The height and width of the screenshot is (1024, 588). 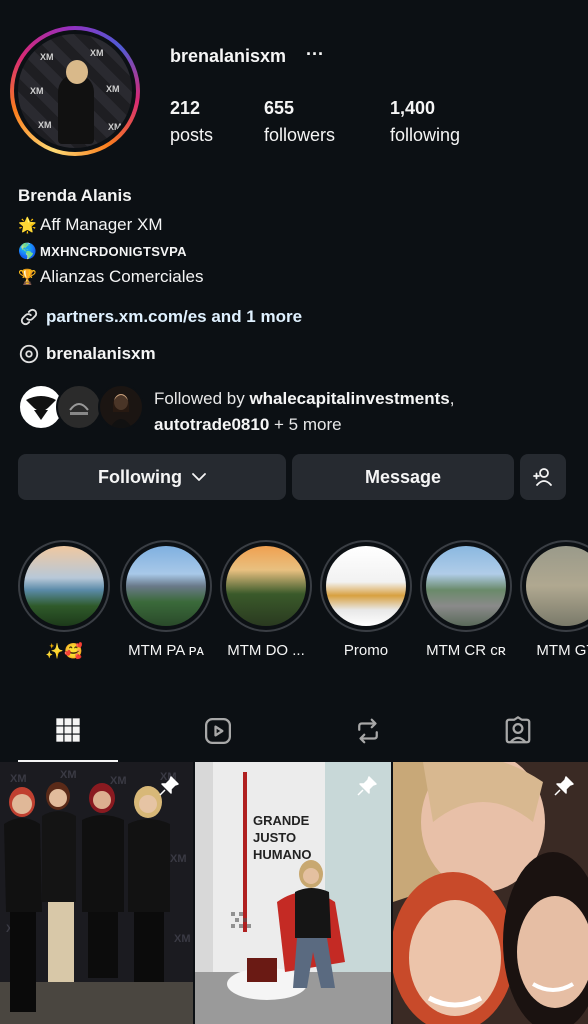 I want to click on profile-avatar: XM XM XM XM XM XM, so click(x=75, y=91).